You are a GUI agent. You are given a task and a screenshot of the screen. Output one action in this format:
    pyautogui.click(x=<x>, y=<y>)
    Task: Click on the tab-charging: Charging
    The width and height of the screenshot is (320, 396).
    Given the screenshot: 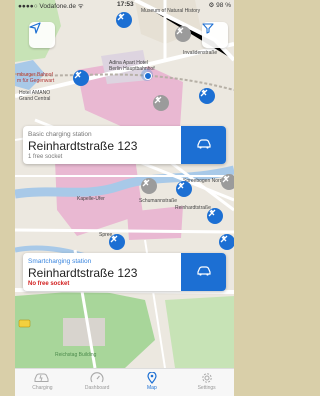 What is the action you would take?
    pyautogui.click(x=42, y=382)
    